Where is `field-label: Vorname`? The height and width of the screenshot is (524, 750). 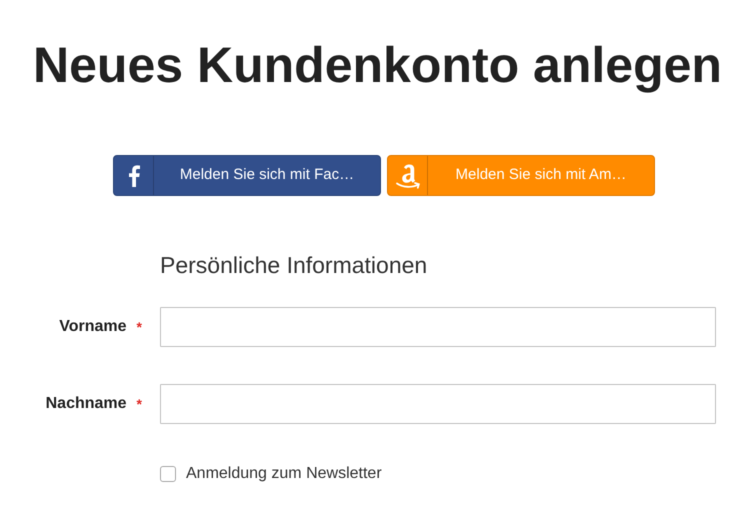 field-label: Vorname is located at coordinates (93, 327).